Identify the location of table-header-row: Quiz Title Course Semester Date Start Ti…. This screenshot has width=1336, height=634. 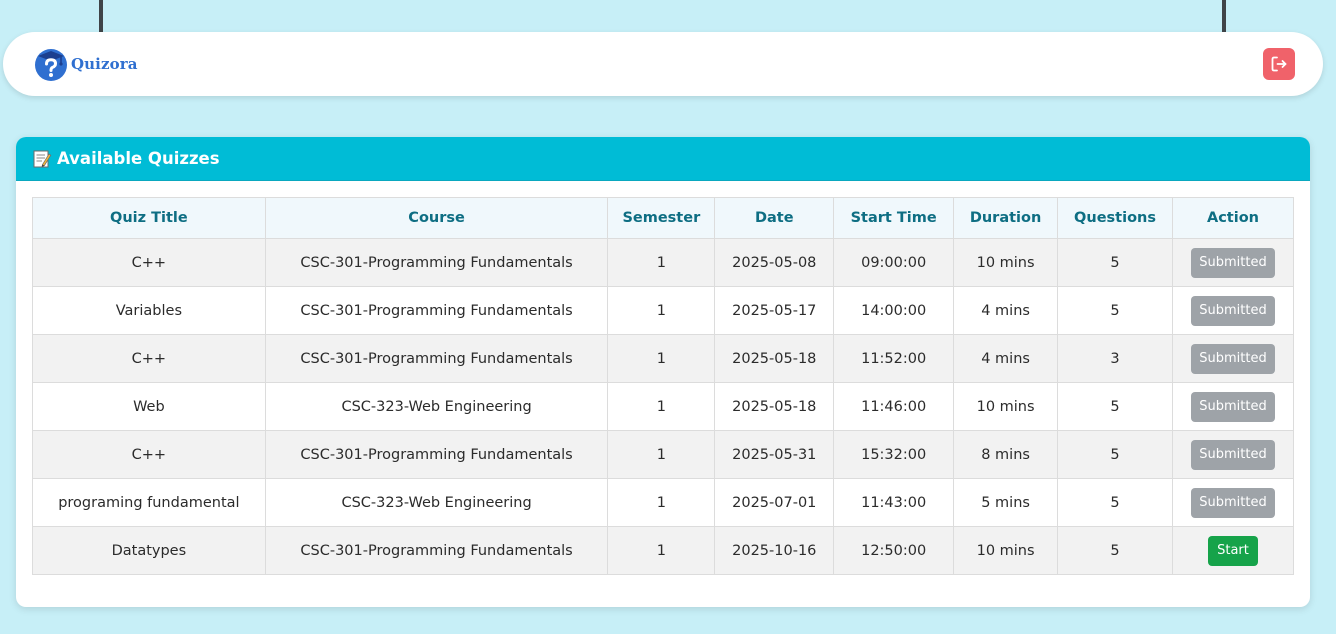
(663, 218).